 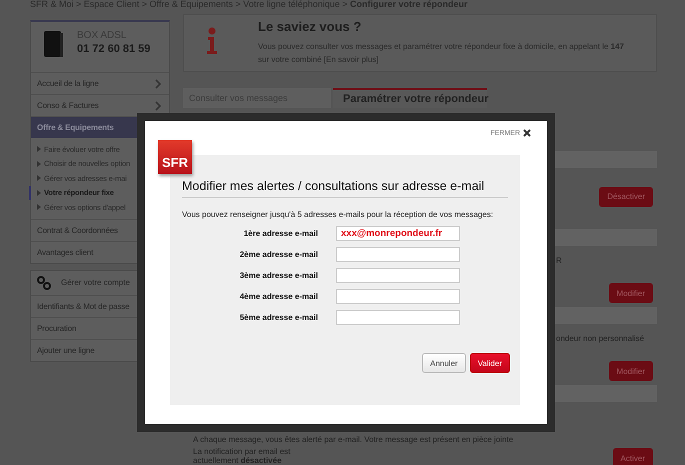 I want to click on action-button: Désactiver, so click(x=626, y=196).